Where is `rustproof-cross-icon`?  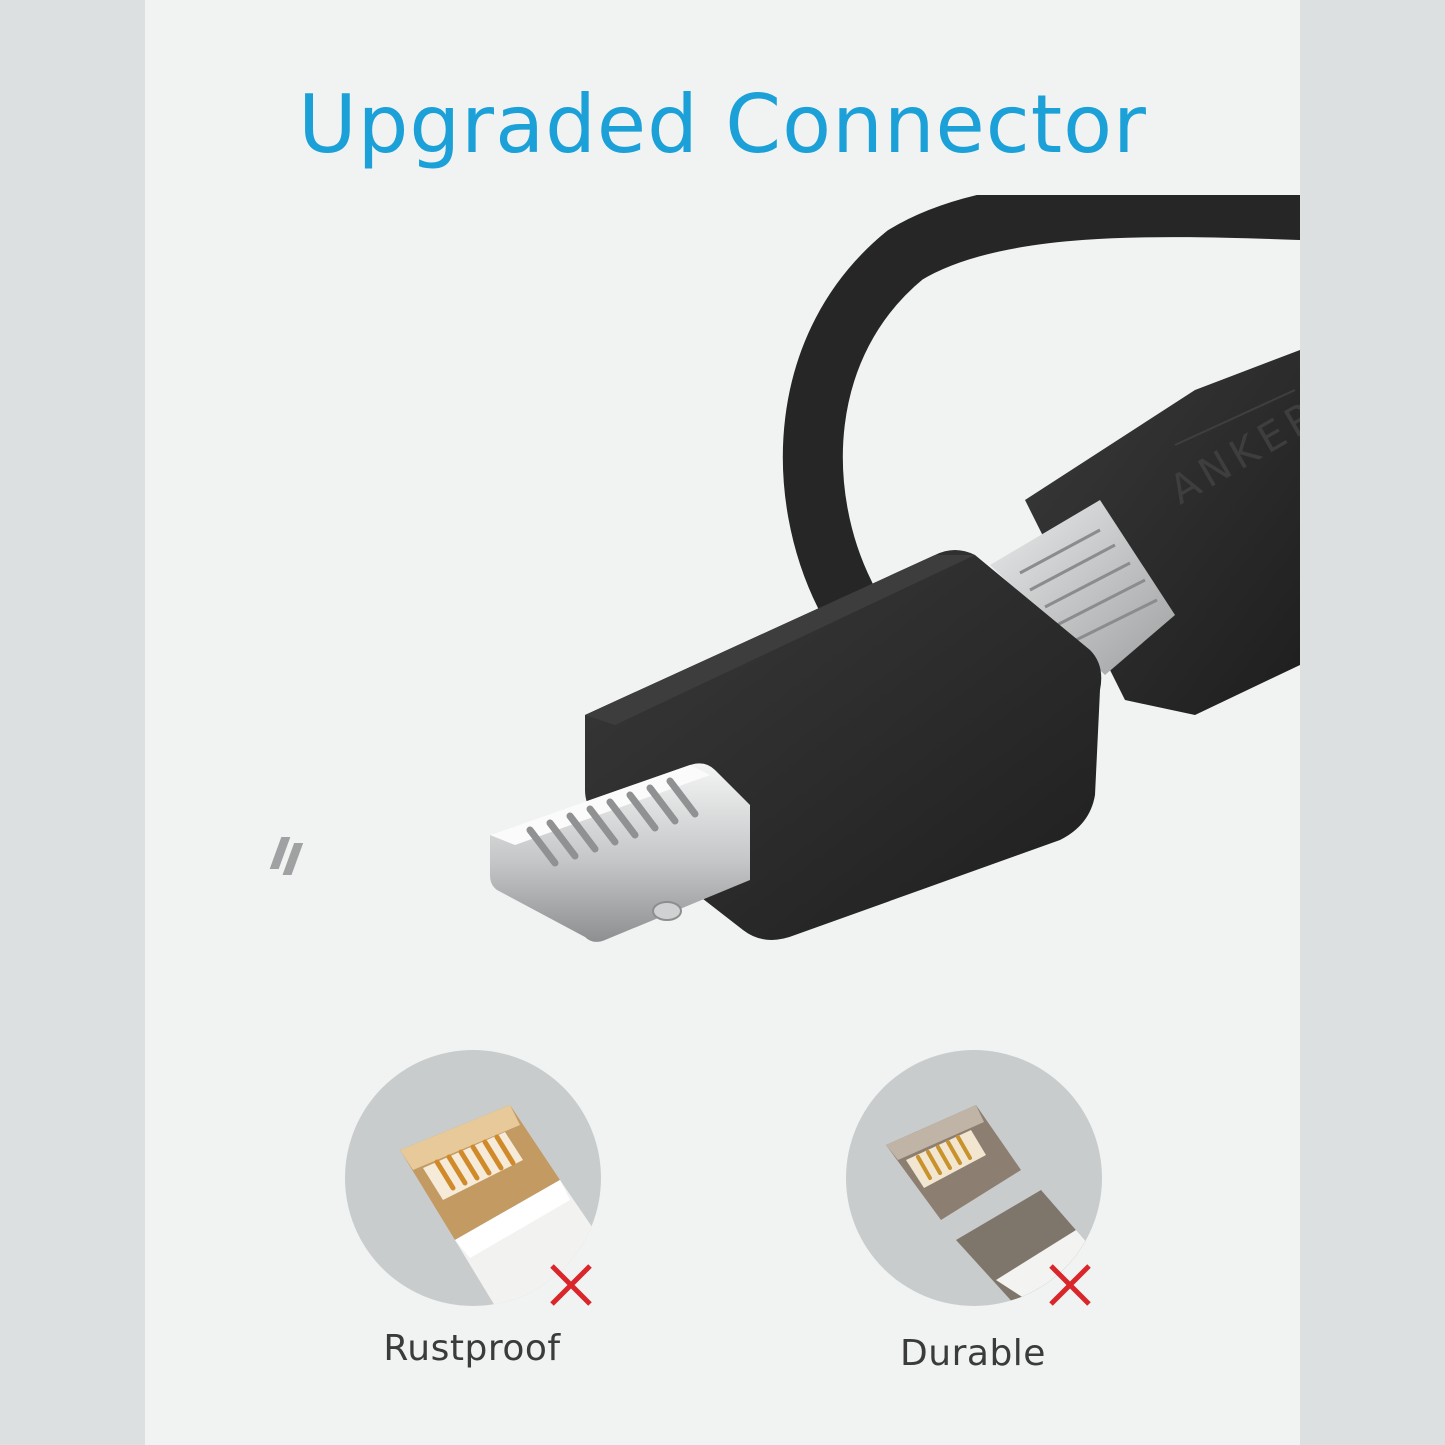 rustproof-cross-icon is located at coordinates (571, 1285).